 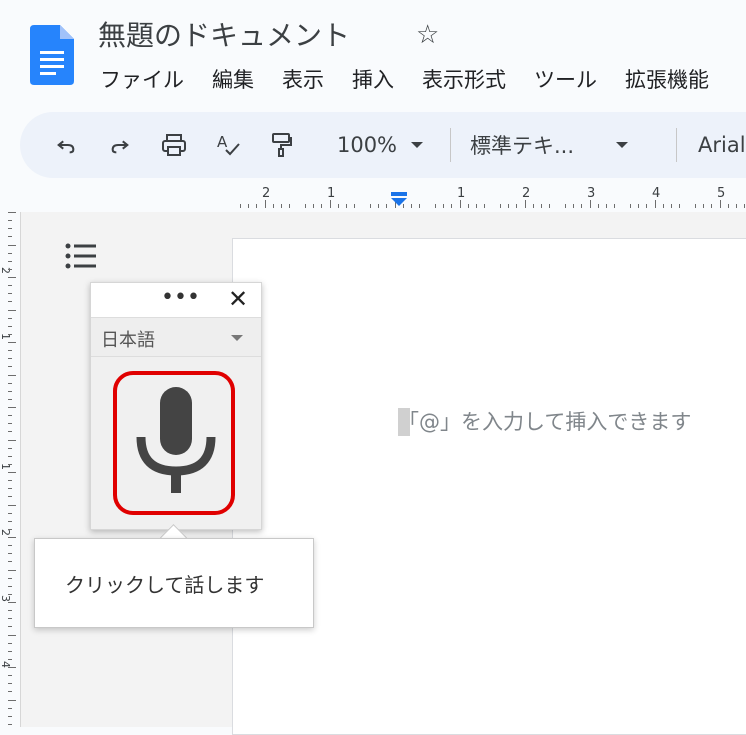 I want to click on print-icon, so click(x=174, y=145).